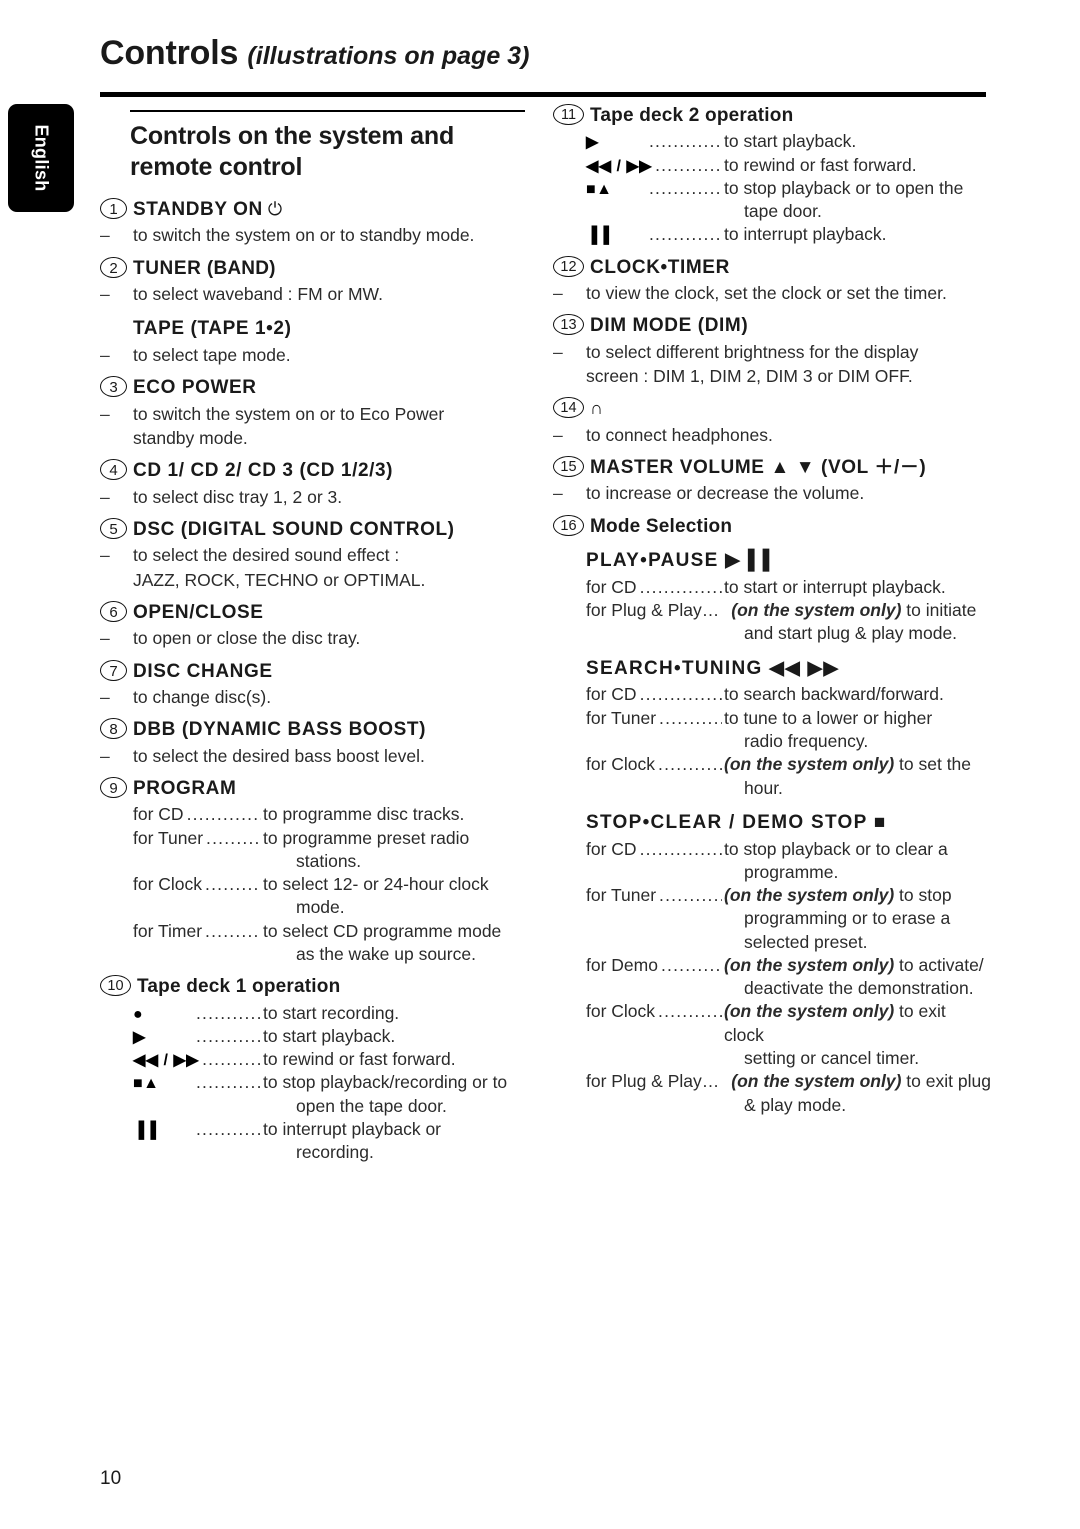 The height and width of the screenshot is (1529, 1080). Describe the element at coordinates (238, 268) in the screenshot. I see `entry-heading-paren: (BAND)` at that location.